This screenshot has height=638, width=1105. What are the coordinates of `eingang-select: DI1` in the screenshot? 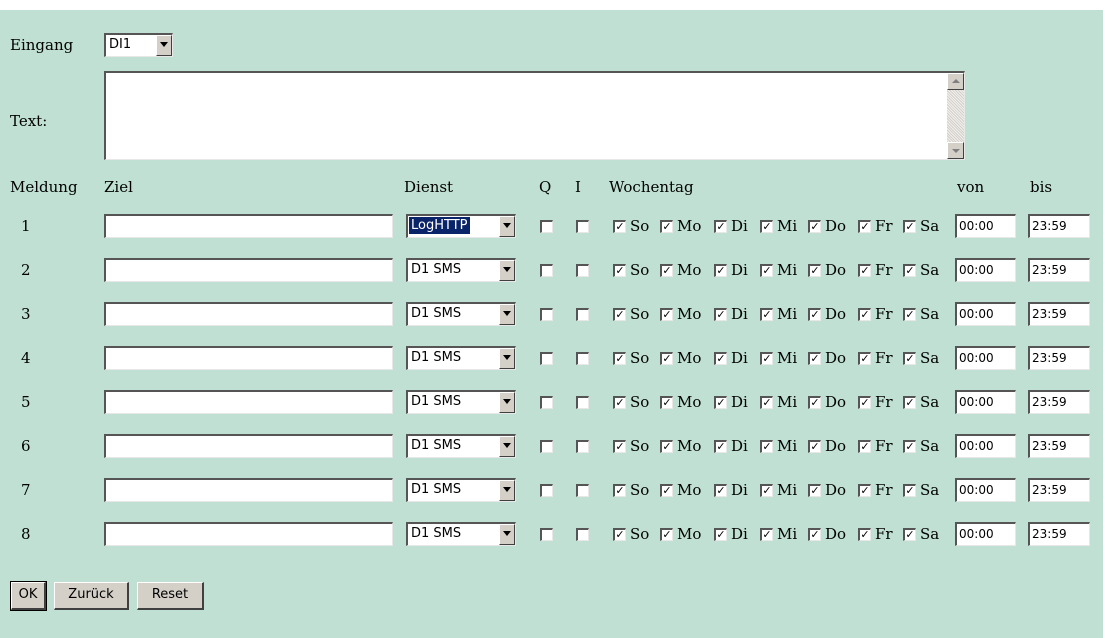 It's located at (138, 45).